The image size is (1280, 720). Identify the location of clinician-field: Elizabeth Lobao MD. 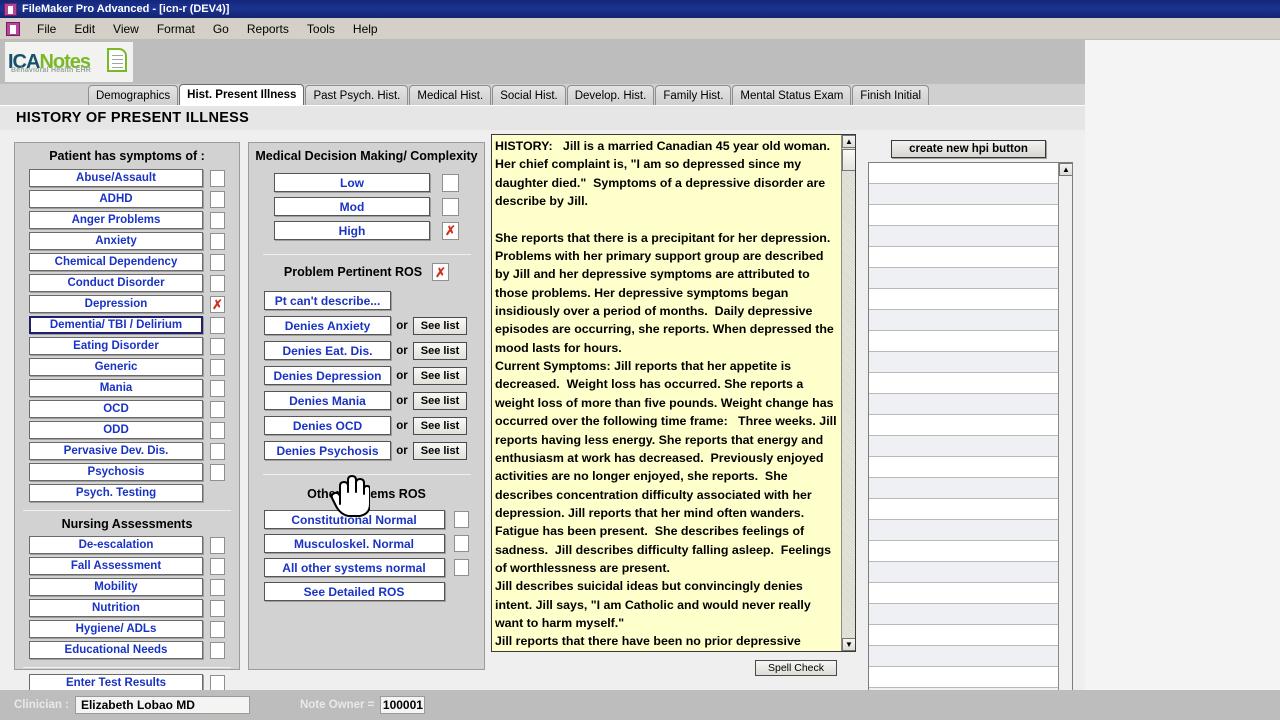
(162, 705).